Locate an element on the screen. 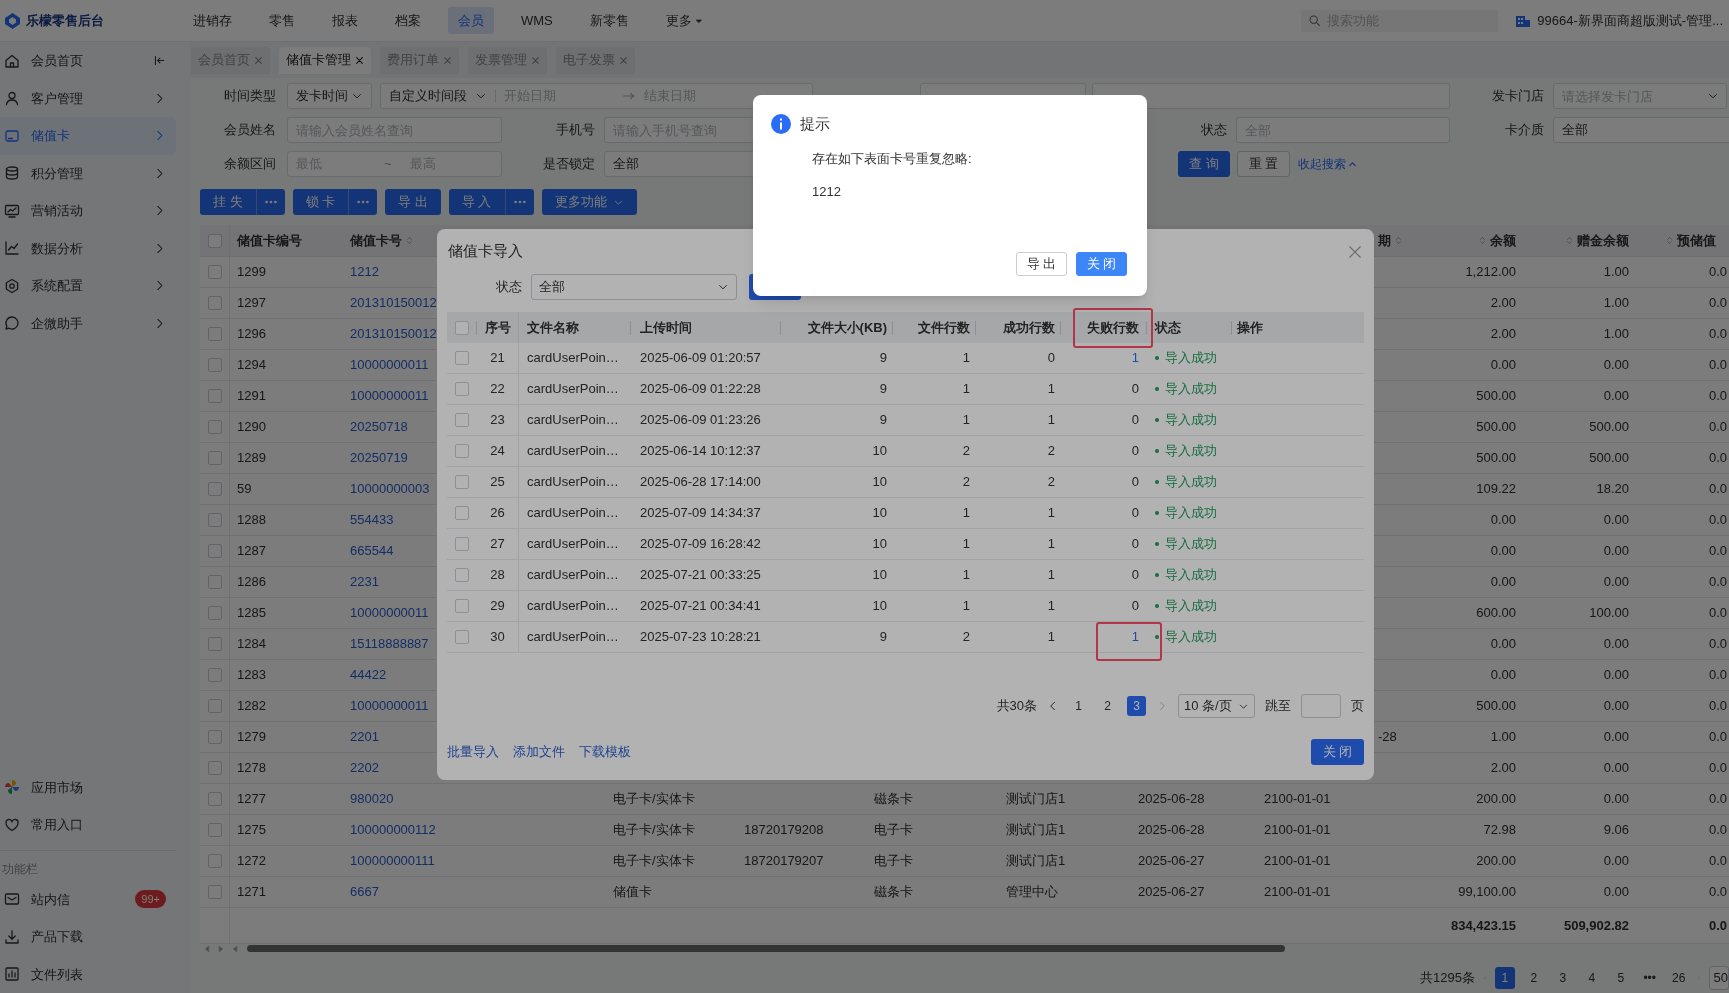 The width and height of the screenshot is (1729, 993). toolbar-button: 挂 失 is located at coordinates (228, 202).